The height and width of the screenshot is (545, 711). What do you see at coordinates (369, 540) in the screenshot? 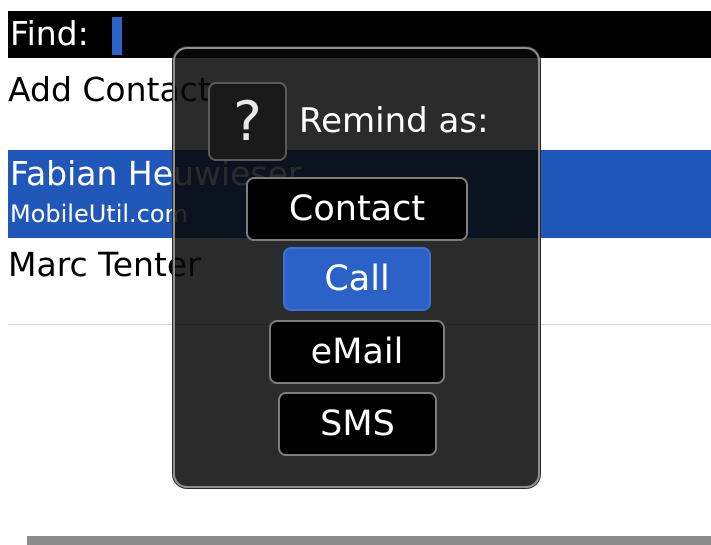
I see `bottom-bar` at bounding box center [369, 540].